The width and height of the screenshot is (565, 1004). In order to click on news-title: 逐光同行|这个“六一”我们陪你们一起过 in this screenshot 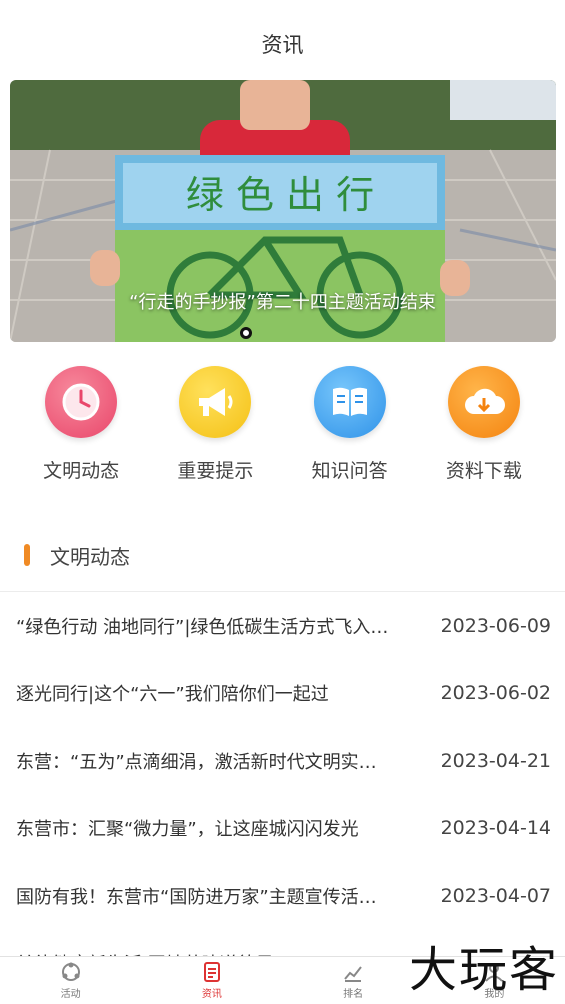, I will do `click(172, 695)`.